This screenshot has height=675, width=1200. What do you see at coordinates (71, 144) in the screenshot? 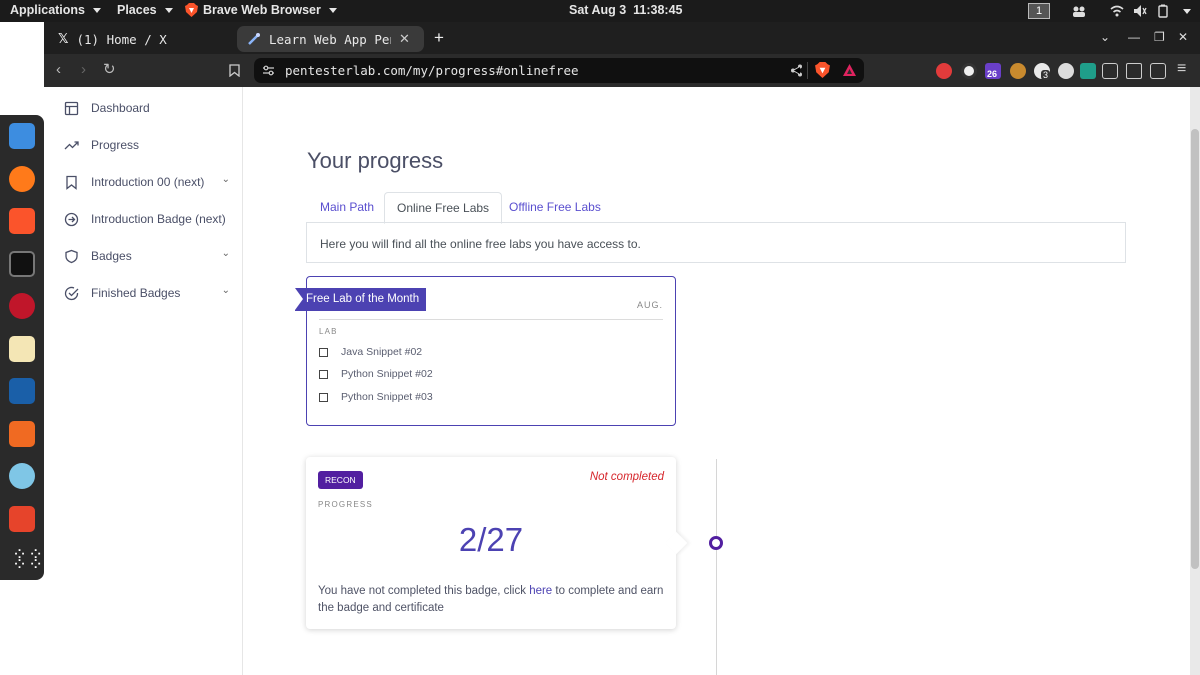
I see `trending-icon` at bounding box center [71, 144].